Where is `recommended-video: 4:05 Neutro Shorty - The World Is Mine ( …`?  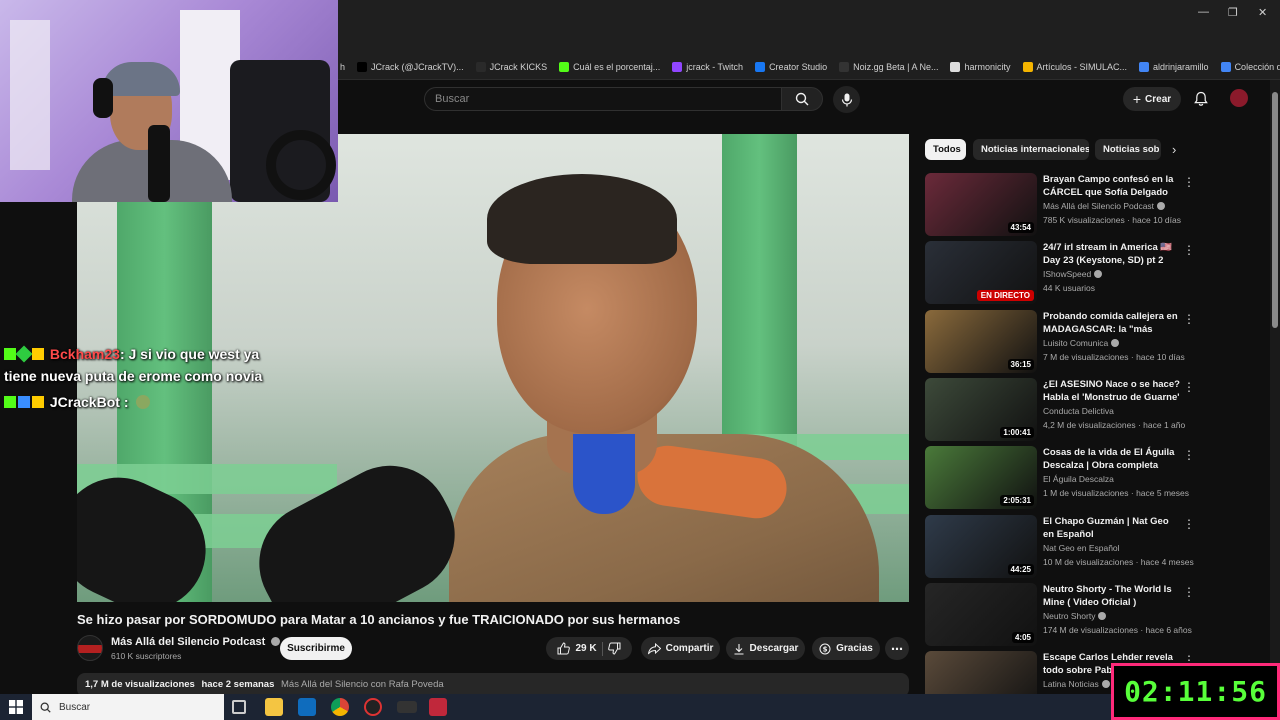 recommended-video: 4:05 Neutro Shorty - The World Is Mine ( … is located at coordinates (1060, 615).